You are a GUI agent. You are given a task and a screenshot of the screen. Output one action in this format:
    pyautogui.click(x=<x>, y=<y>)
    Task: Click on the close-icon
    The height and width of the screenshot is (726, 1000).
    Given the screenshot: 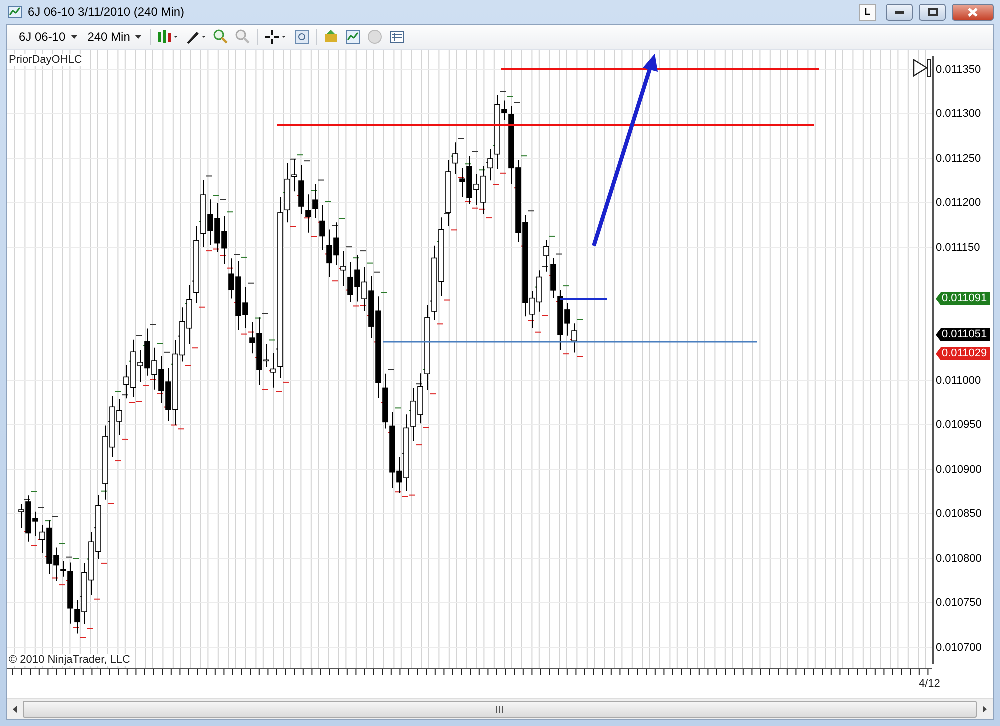 What is the action you would take?
    pyautogui.click(x=973, y=12)
    